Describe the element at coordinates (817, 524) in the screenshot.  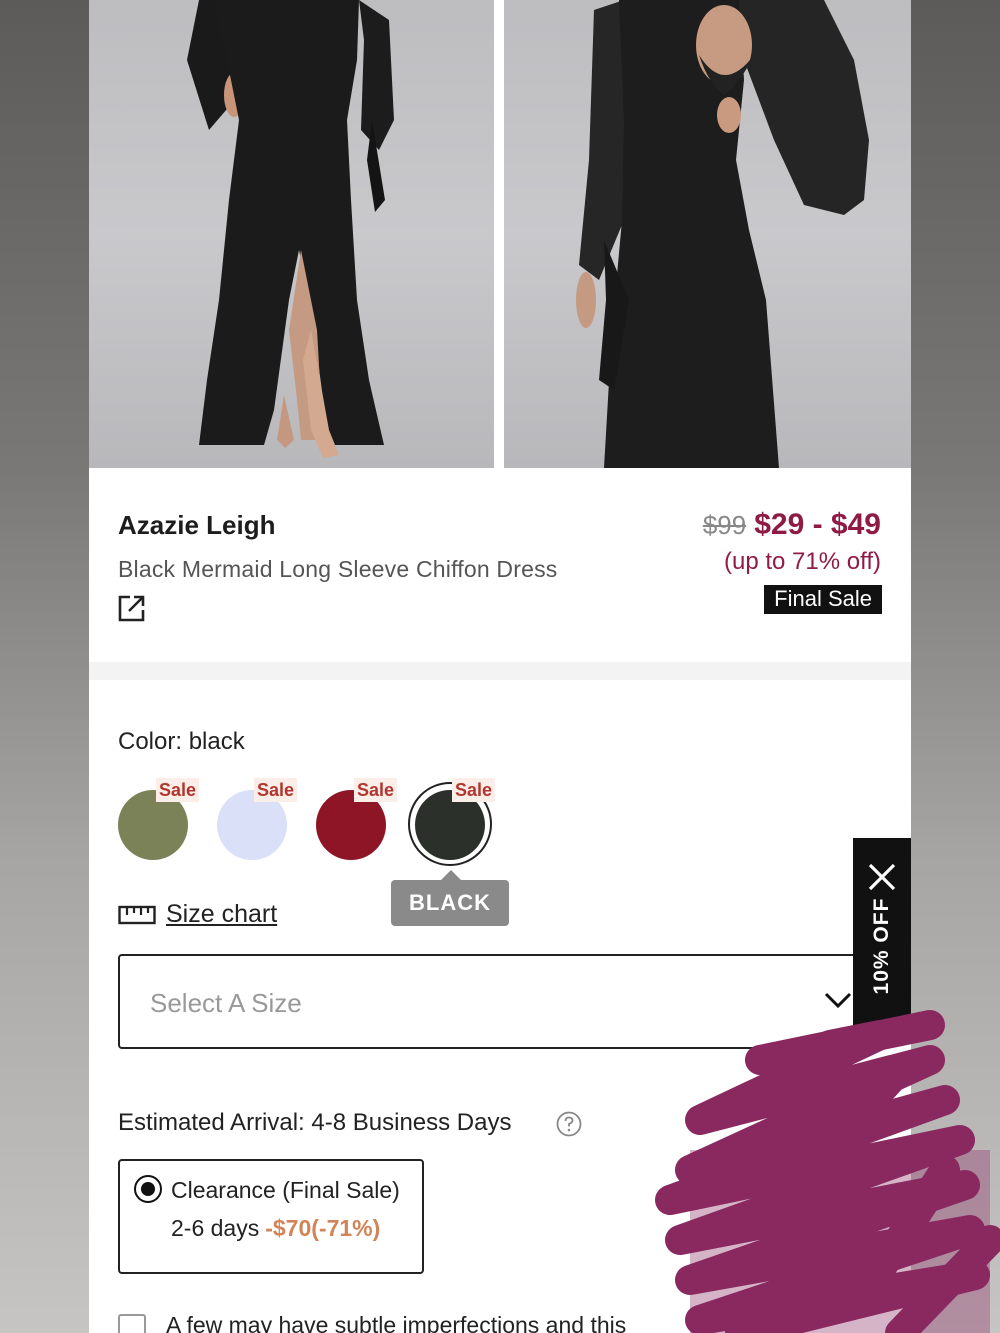
I see `sale-price-range: $29 - $49` at that location.